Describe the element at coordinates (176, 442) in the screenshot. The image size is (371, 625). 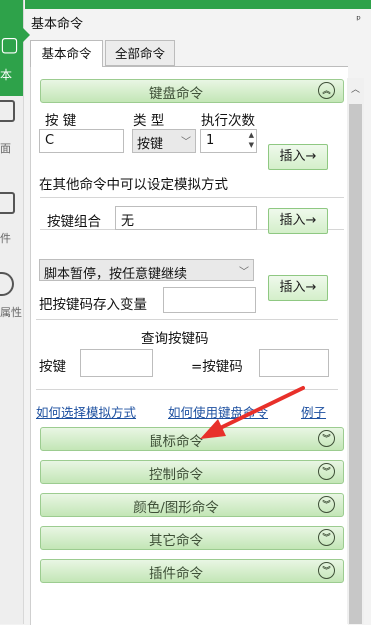
I see `section-mouse-label: 鼠标命令` at that location.